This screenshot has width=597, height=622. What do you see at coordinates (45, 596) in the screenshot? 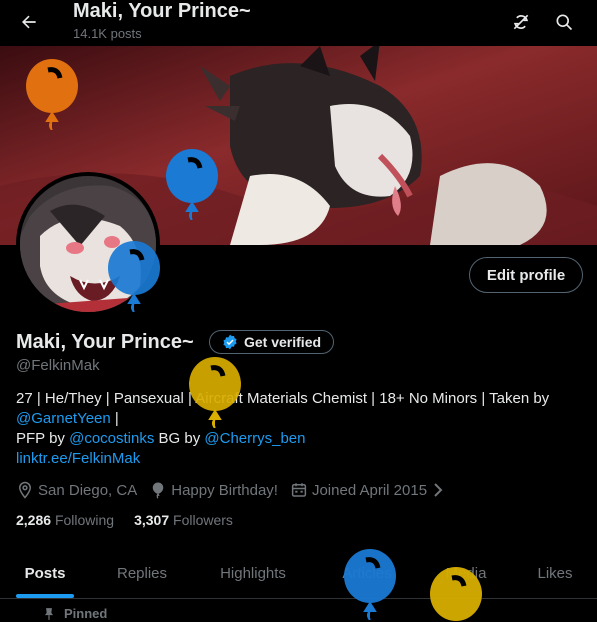
I see `active-tab-indicator` at bounding box center [45, 596].